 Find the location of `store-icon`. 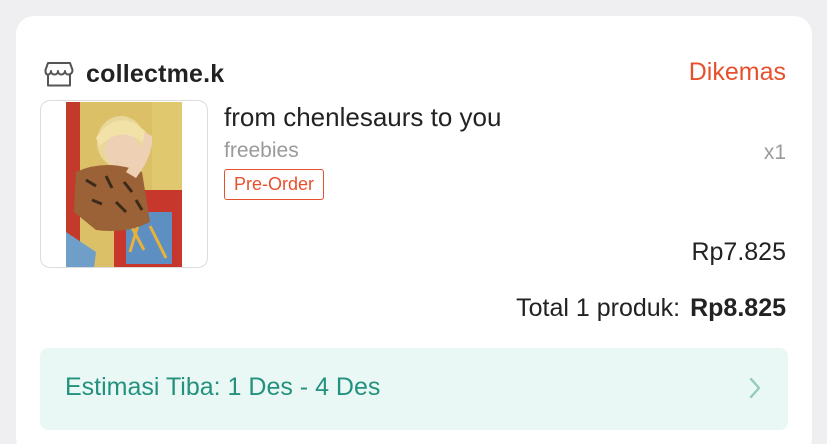

store-icon is located at coordinates (59, 74).